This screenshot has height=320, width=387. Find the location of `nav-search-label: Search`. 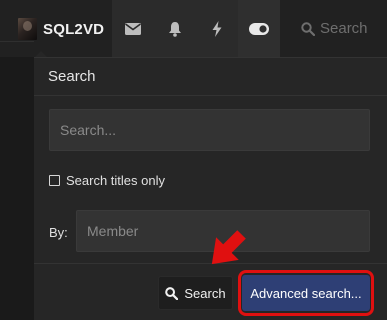

nav-search-label: Search is located at coordinates (344, 28).